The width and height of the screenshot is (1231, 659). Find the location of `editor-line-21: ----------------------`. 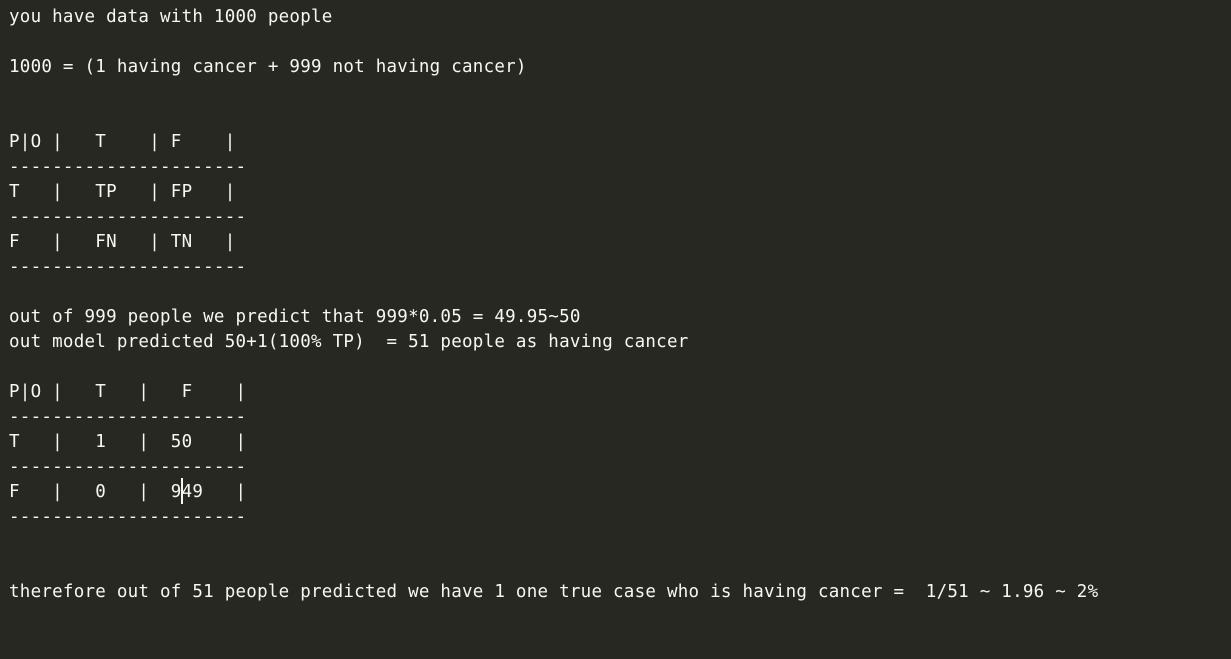

editor-line-21: ---------------------- is located at coordinates (128, 517).